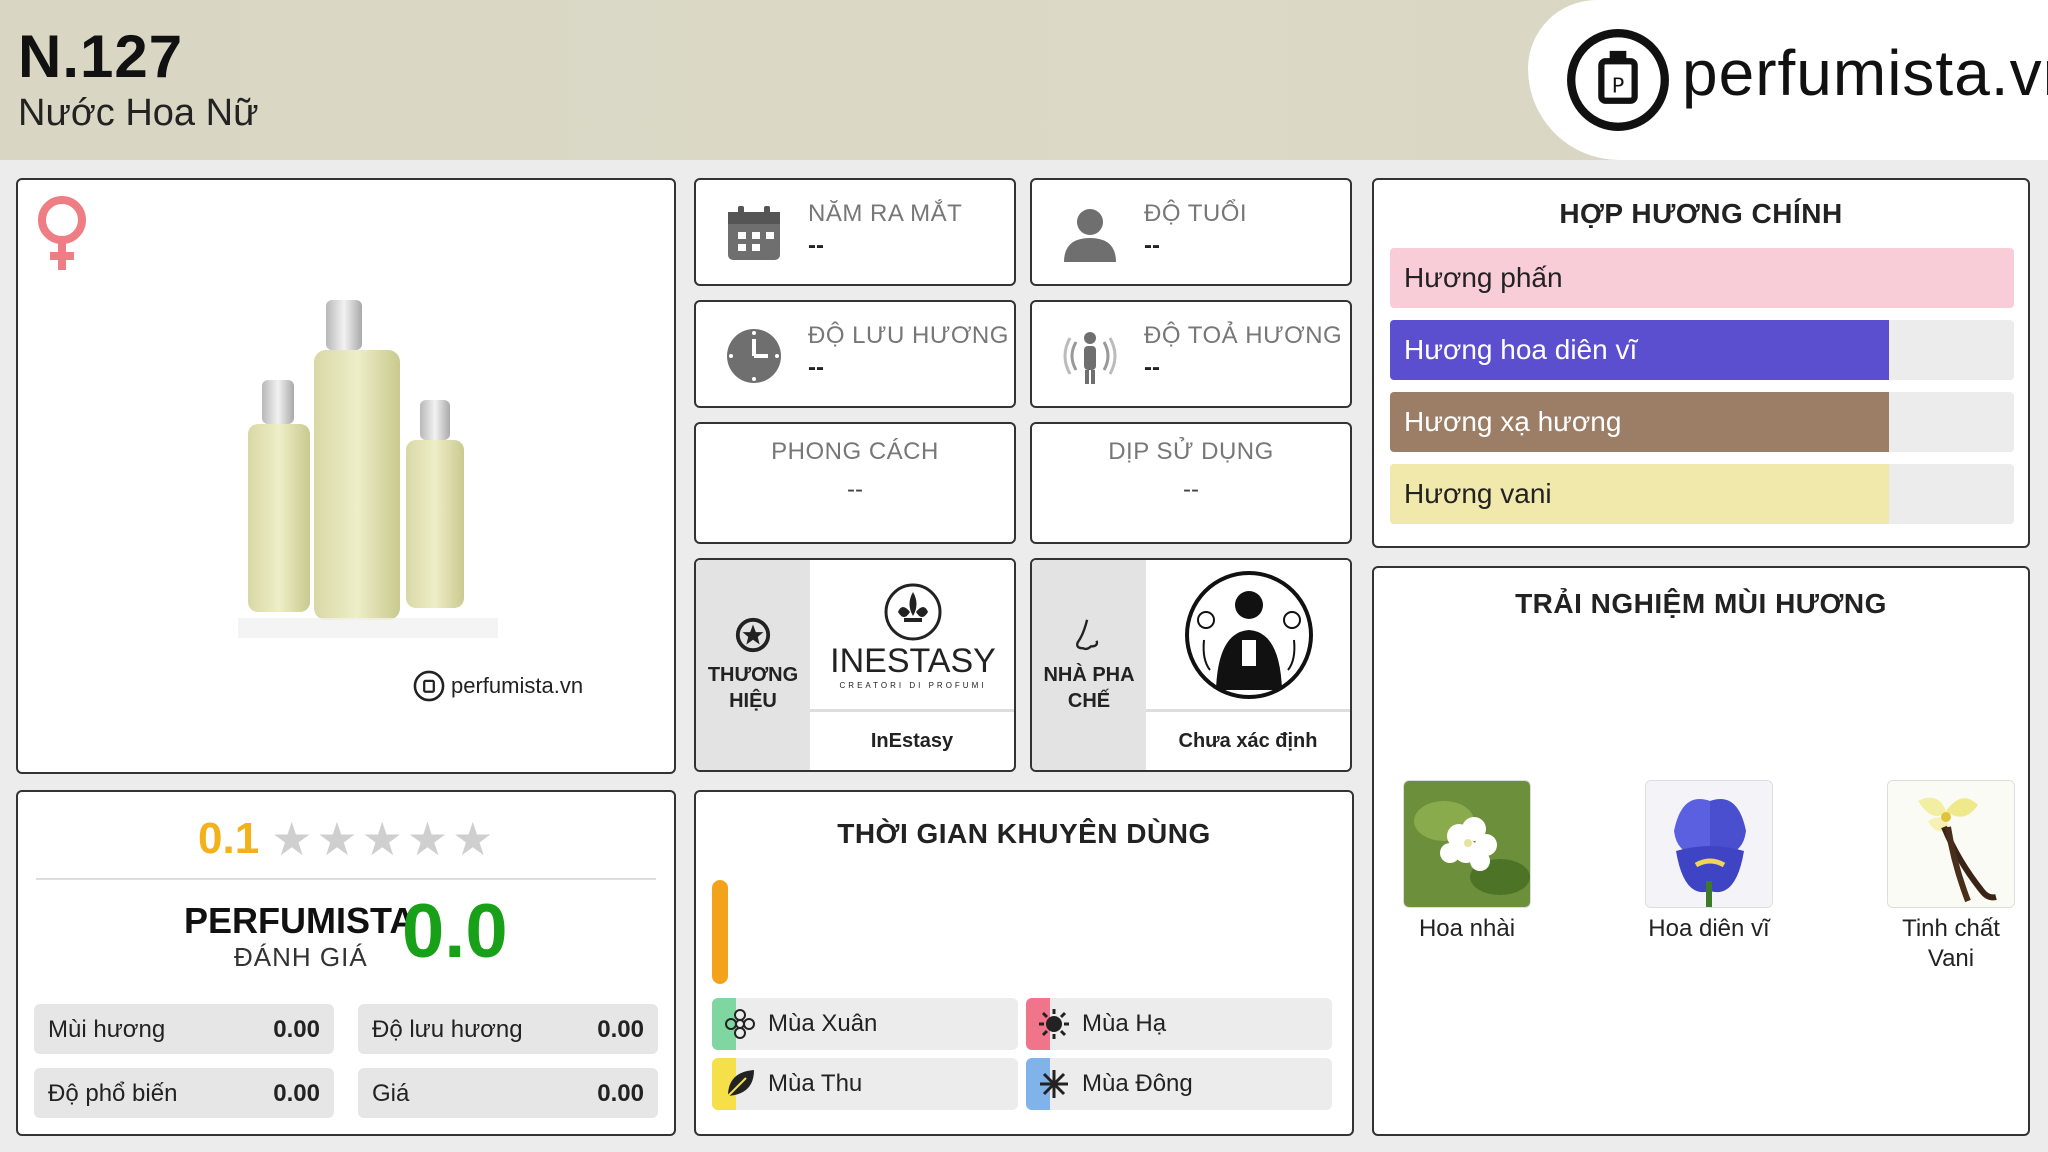 This screenshot has width=2048, height=1152. Describe the element at coordinates (816, 367) in the screenshot. I see `longevity-value: --` at that location.